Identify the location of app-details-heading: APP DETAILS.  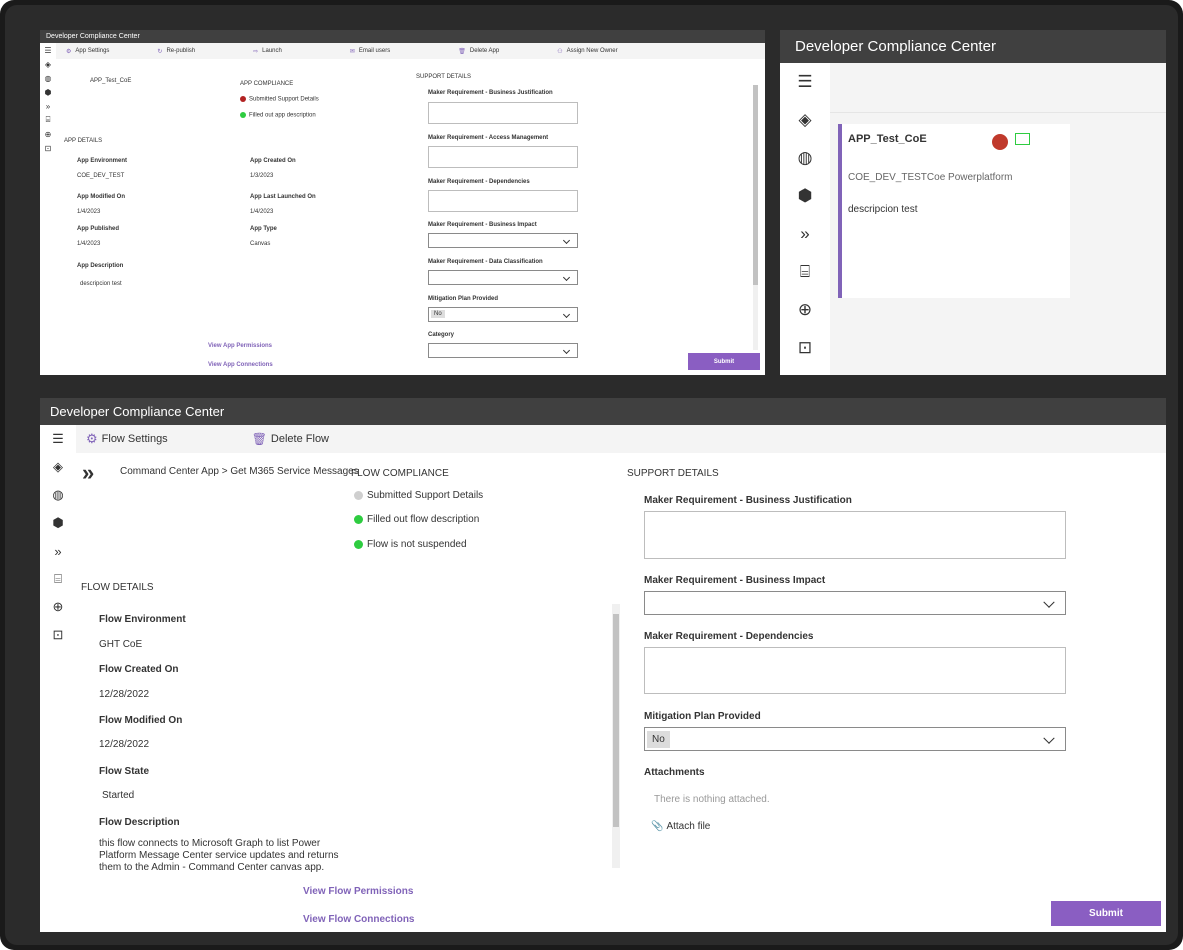
(83, 141).